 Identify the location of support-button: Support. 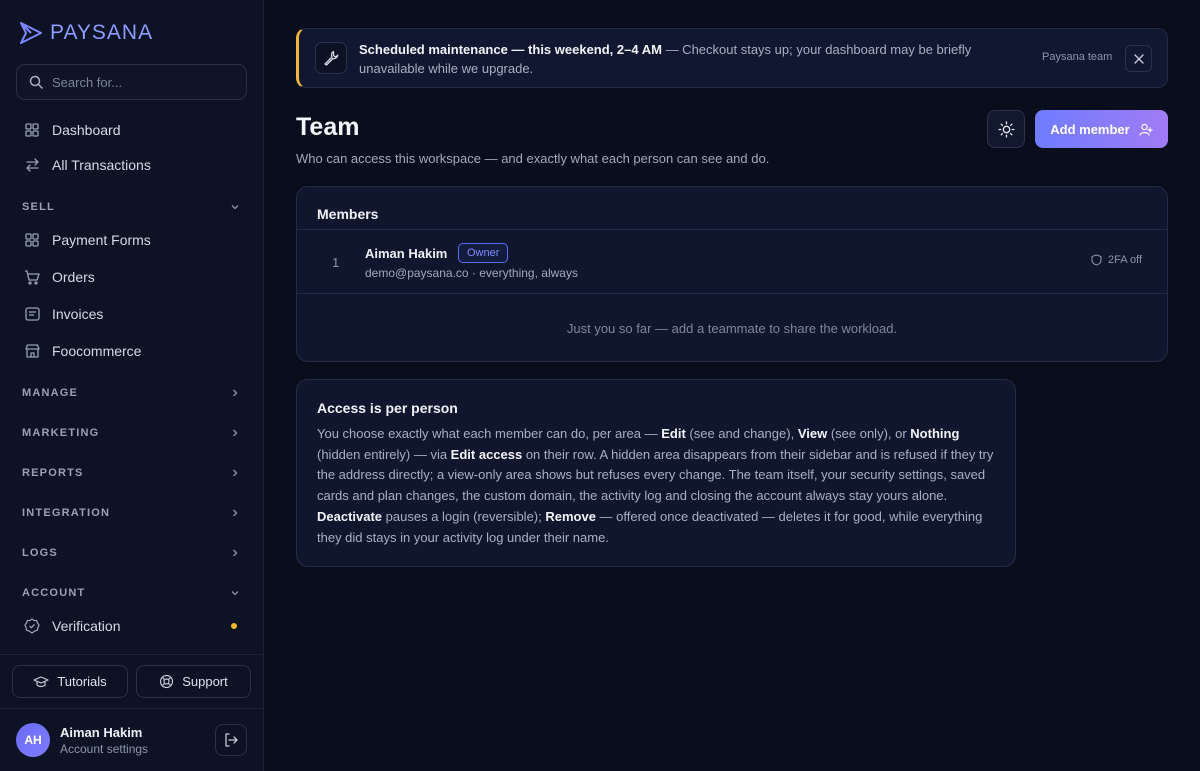
(193, 681).